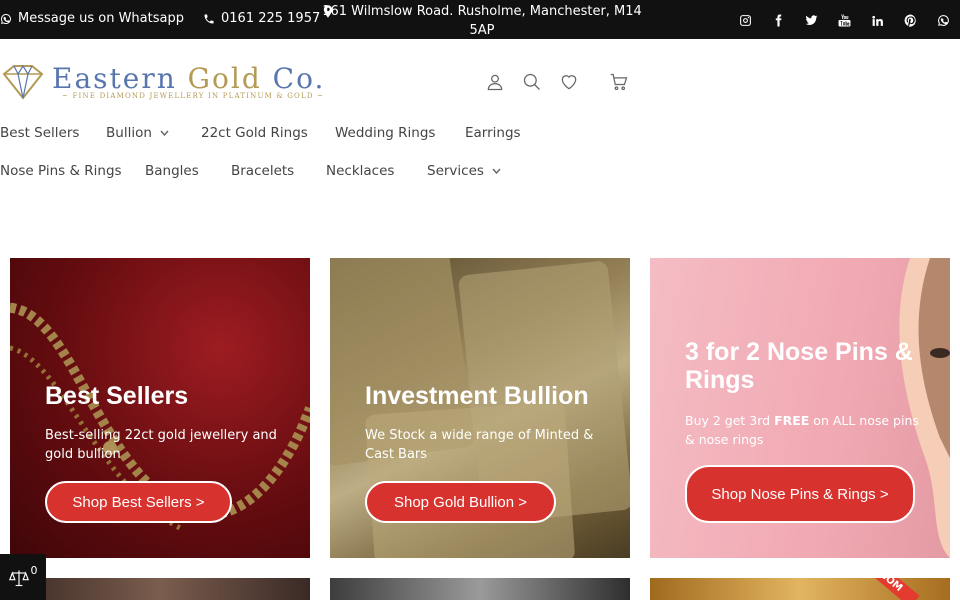 The height and width of the screenshot is (600, 960). Describe the element at coordinates (745, 20) in the screenshot. I see `instagram-icon` at that location.